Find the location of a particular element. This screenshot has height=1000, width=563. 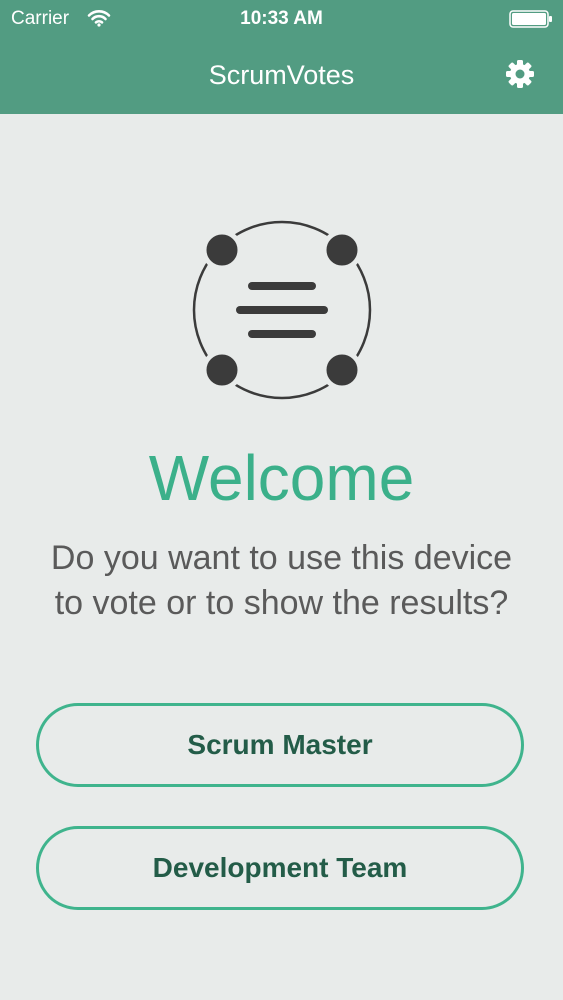

battery-icon is located at coordinates (530, 19).